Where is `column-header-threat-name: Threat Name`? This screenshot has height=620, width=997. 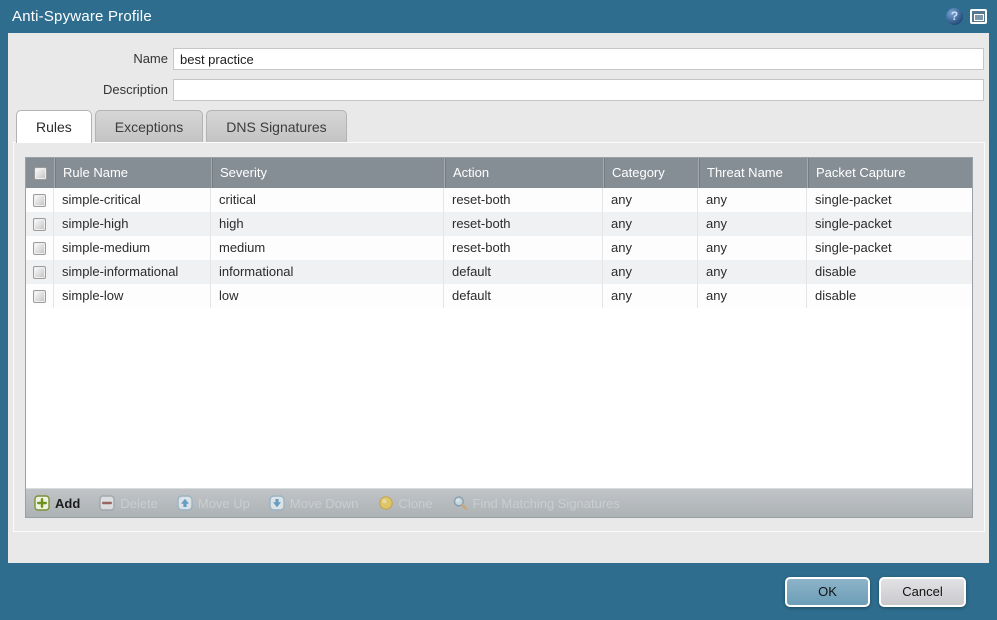 column-header-threat-name: Threat Name is located at coordinates (752, 173).